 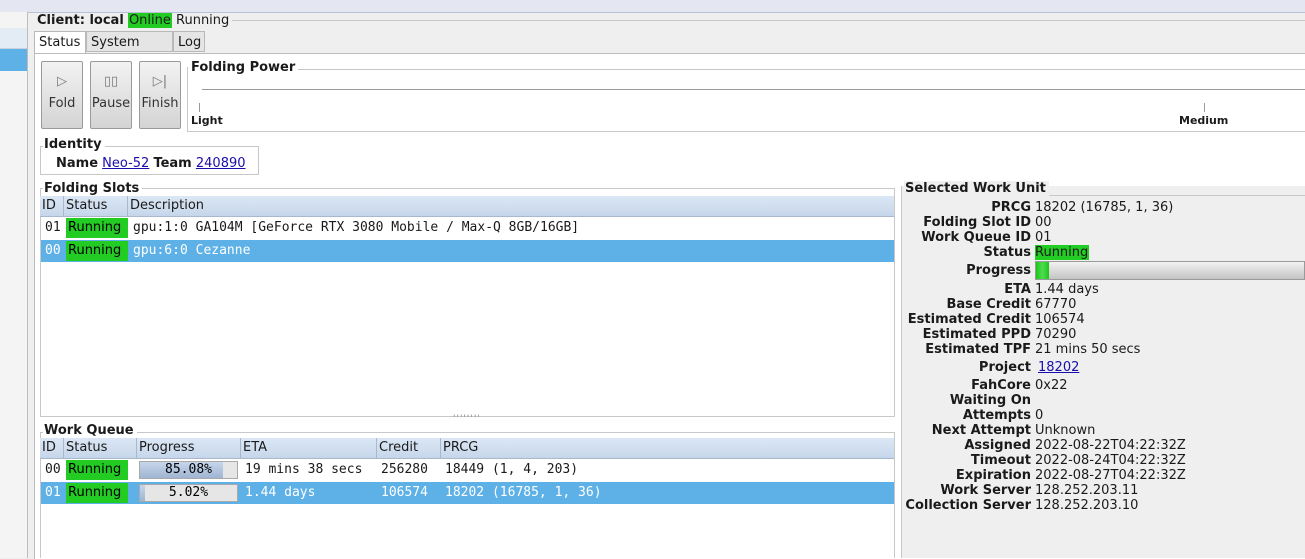 I want to click on client-list-item-selected, so click(x=13, y=60).